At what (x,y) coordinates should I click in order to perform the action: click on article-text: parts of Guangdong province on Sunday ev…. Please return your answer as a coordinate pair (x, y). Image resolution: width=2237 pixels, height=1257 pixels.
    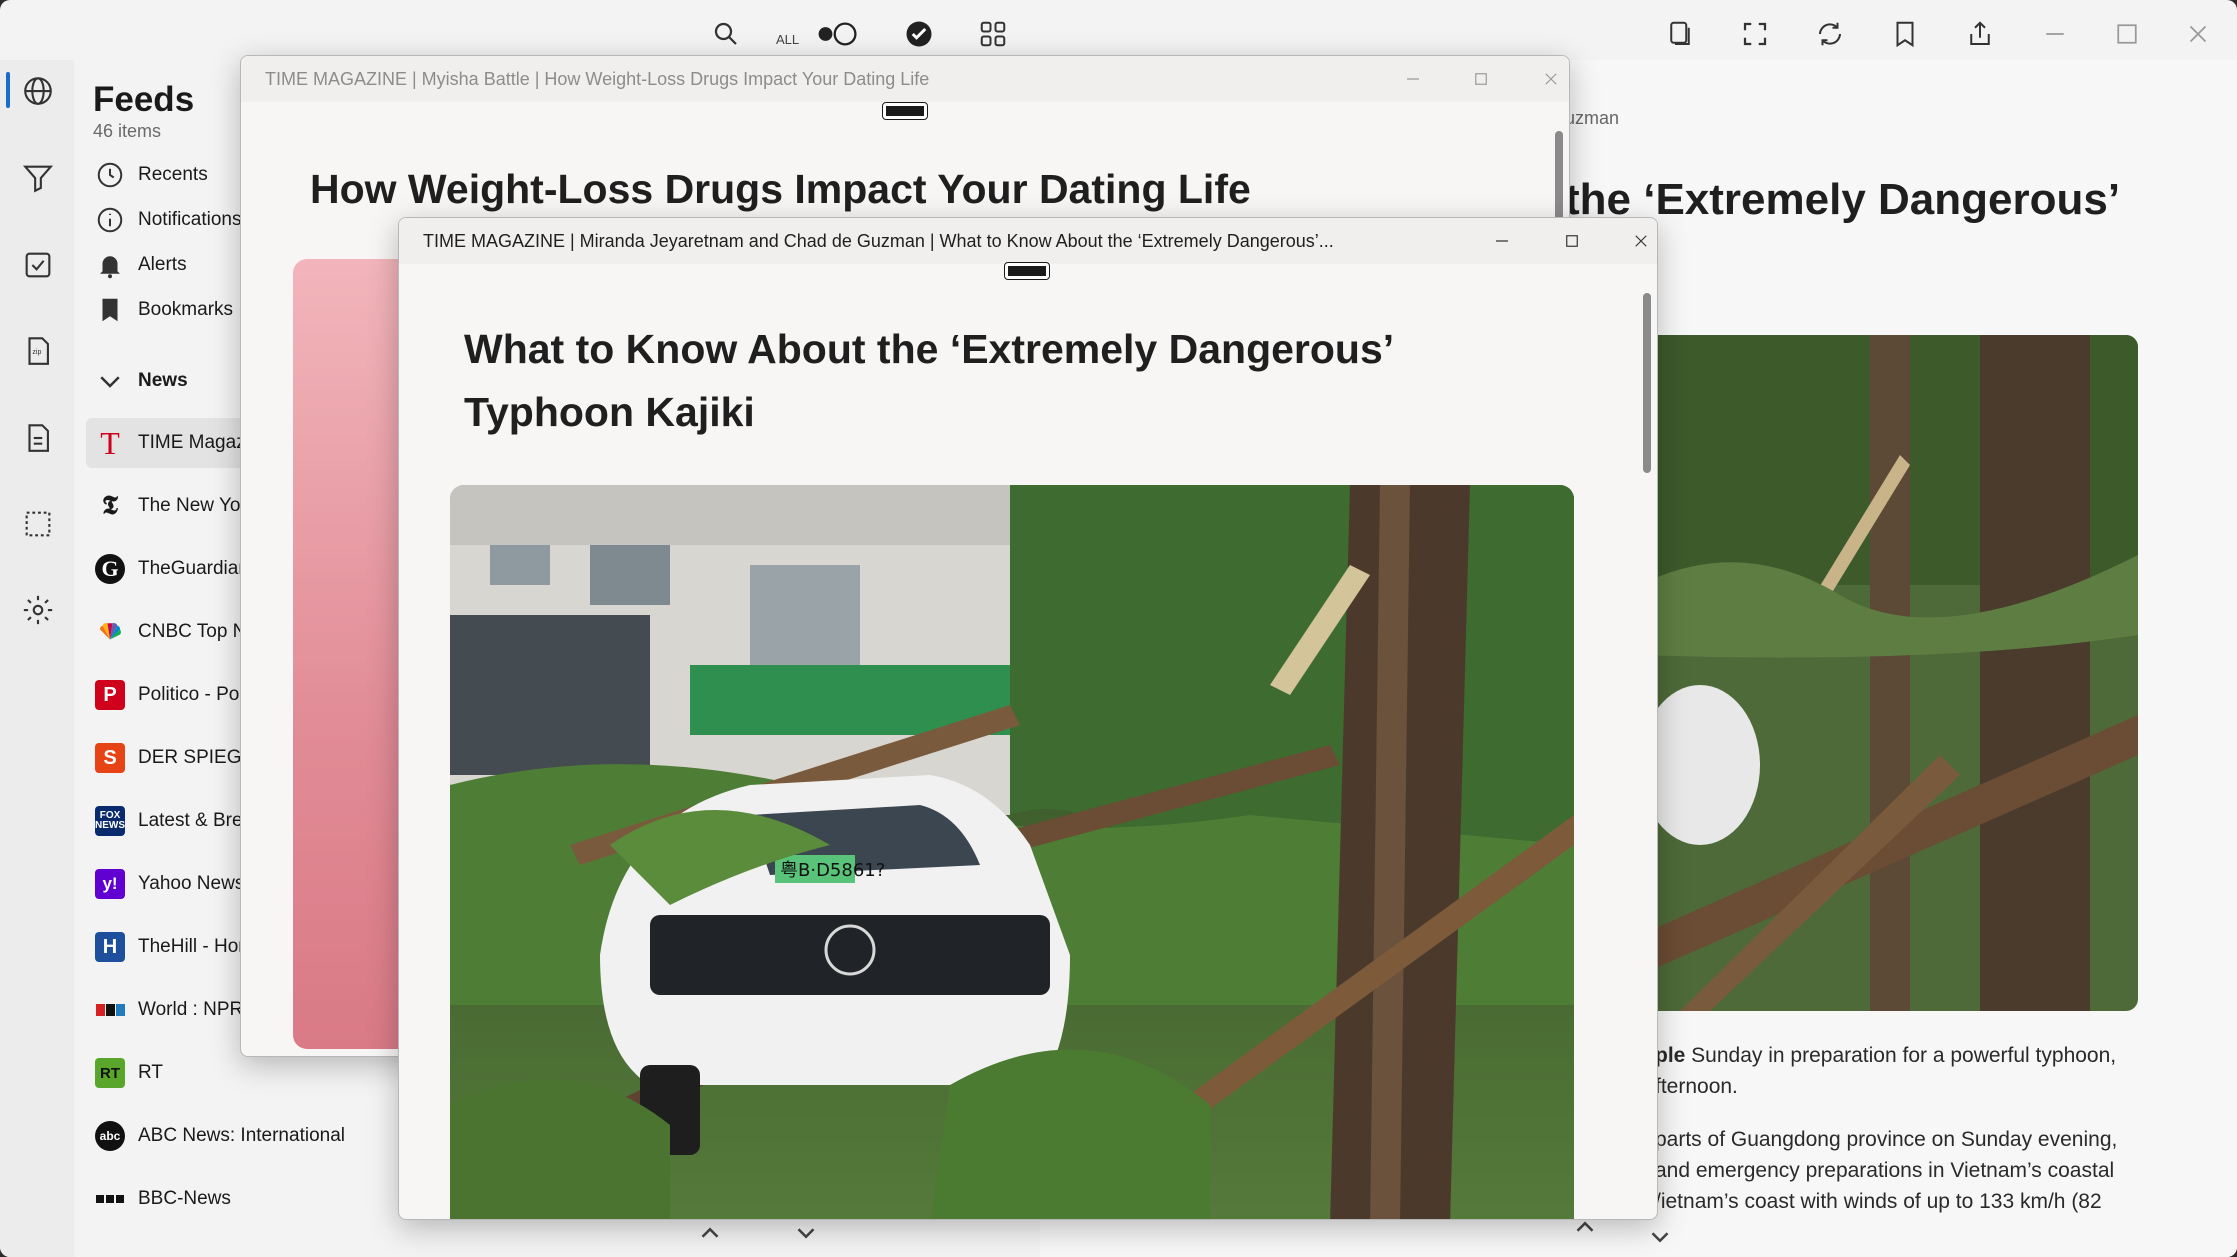
    Looking at the image, I should click on (1886, 1139).